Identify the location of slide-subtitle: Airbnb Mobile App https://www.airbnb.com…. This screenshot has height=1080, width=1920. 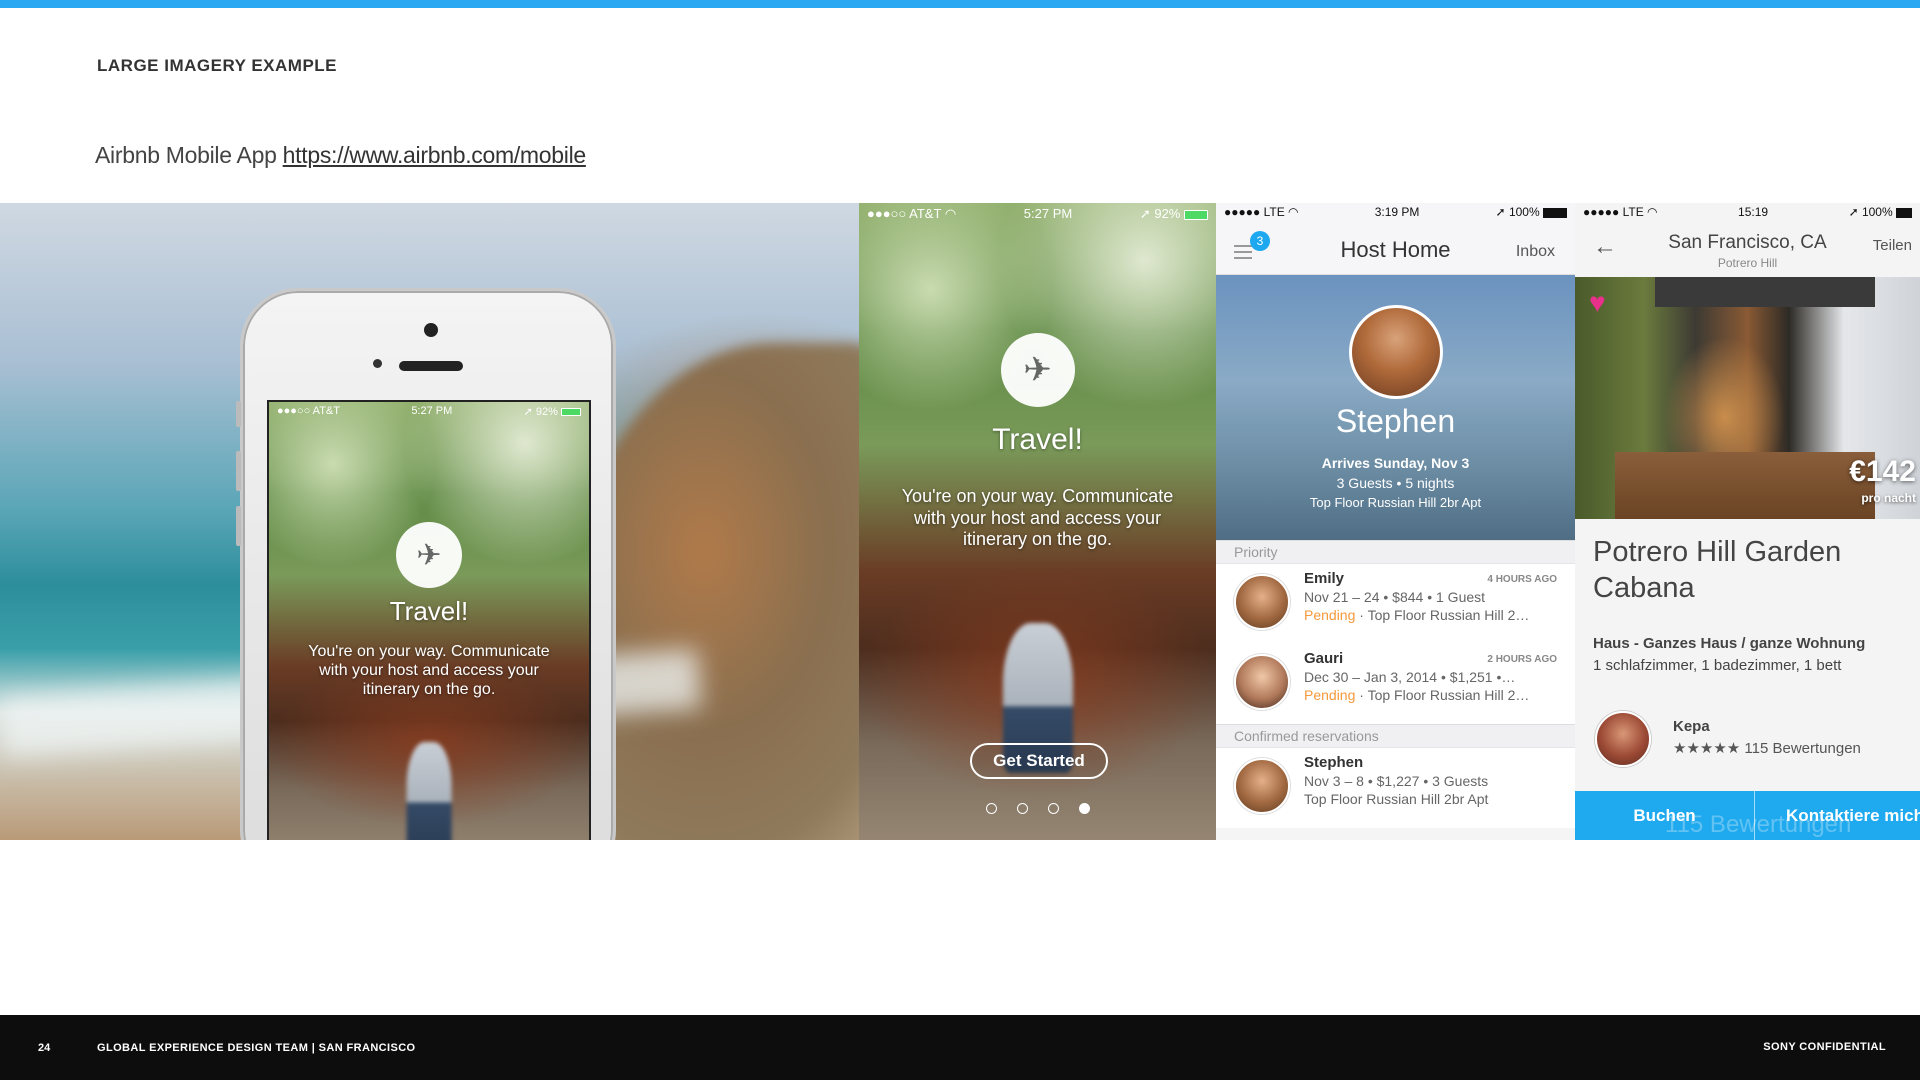
(340, 155).